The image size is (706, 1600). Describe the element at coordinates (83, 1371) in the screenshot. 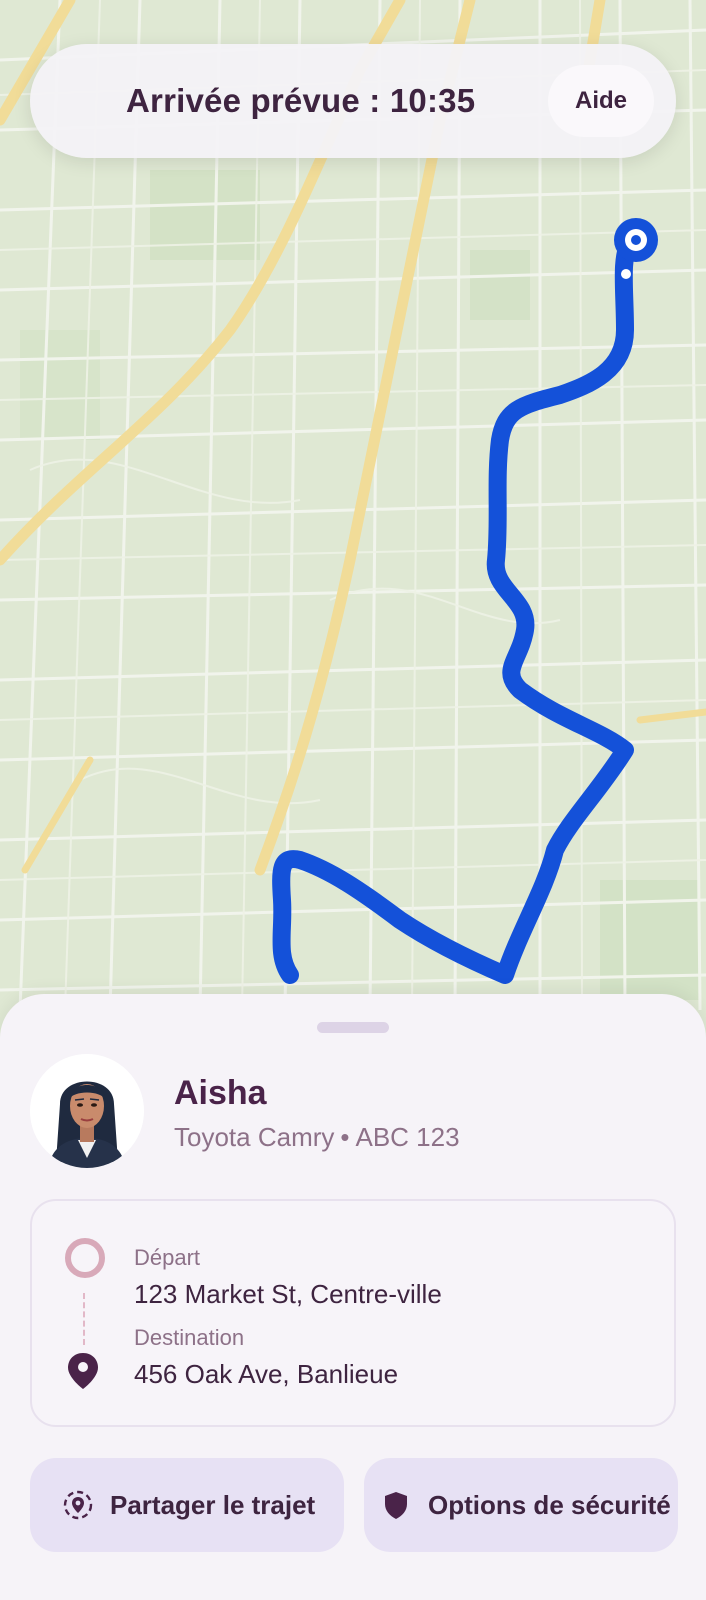

I see `location-pin-icon` at that location.